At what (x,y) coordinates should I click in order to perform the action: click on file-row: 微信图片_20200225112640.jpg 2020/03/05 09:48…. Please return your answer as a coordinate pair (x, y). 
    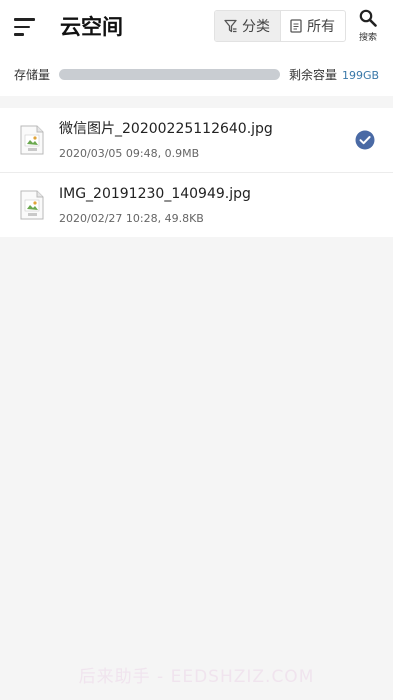
    Looking at the image, I should click on (196, 140).